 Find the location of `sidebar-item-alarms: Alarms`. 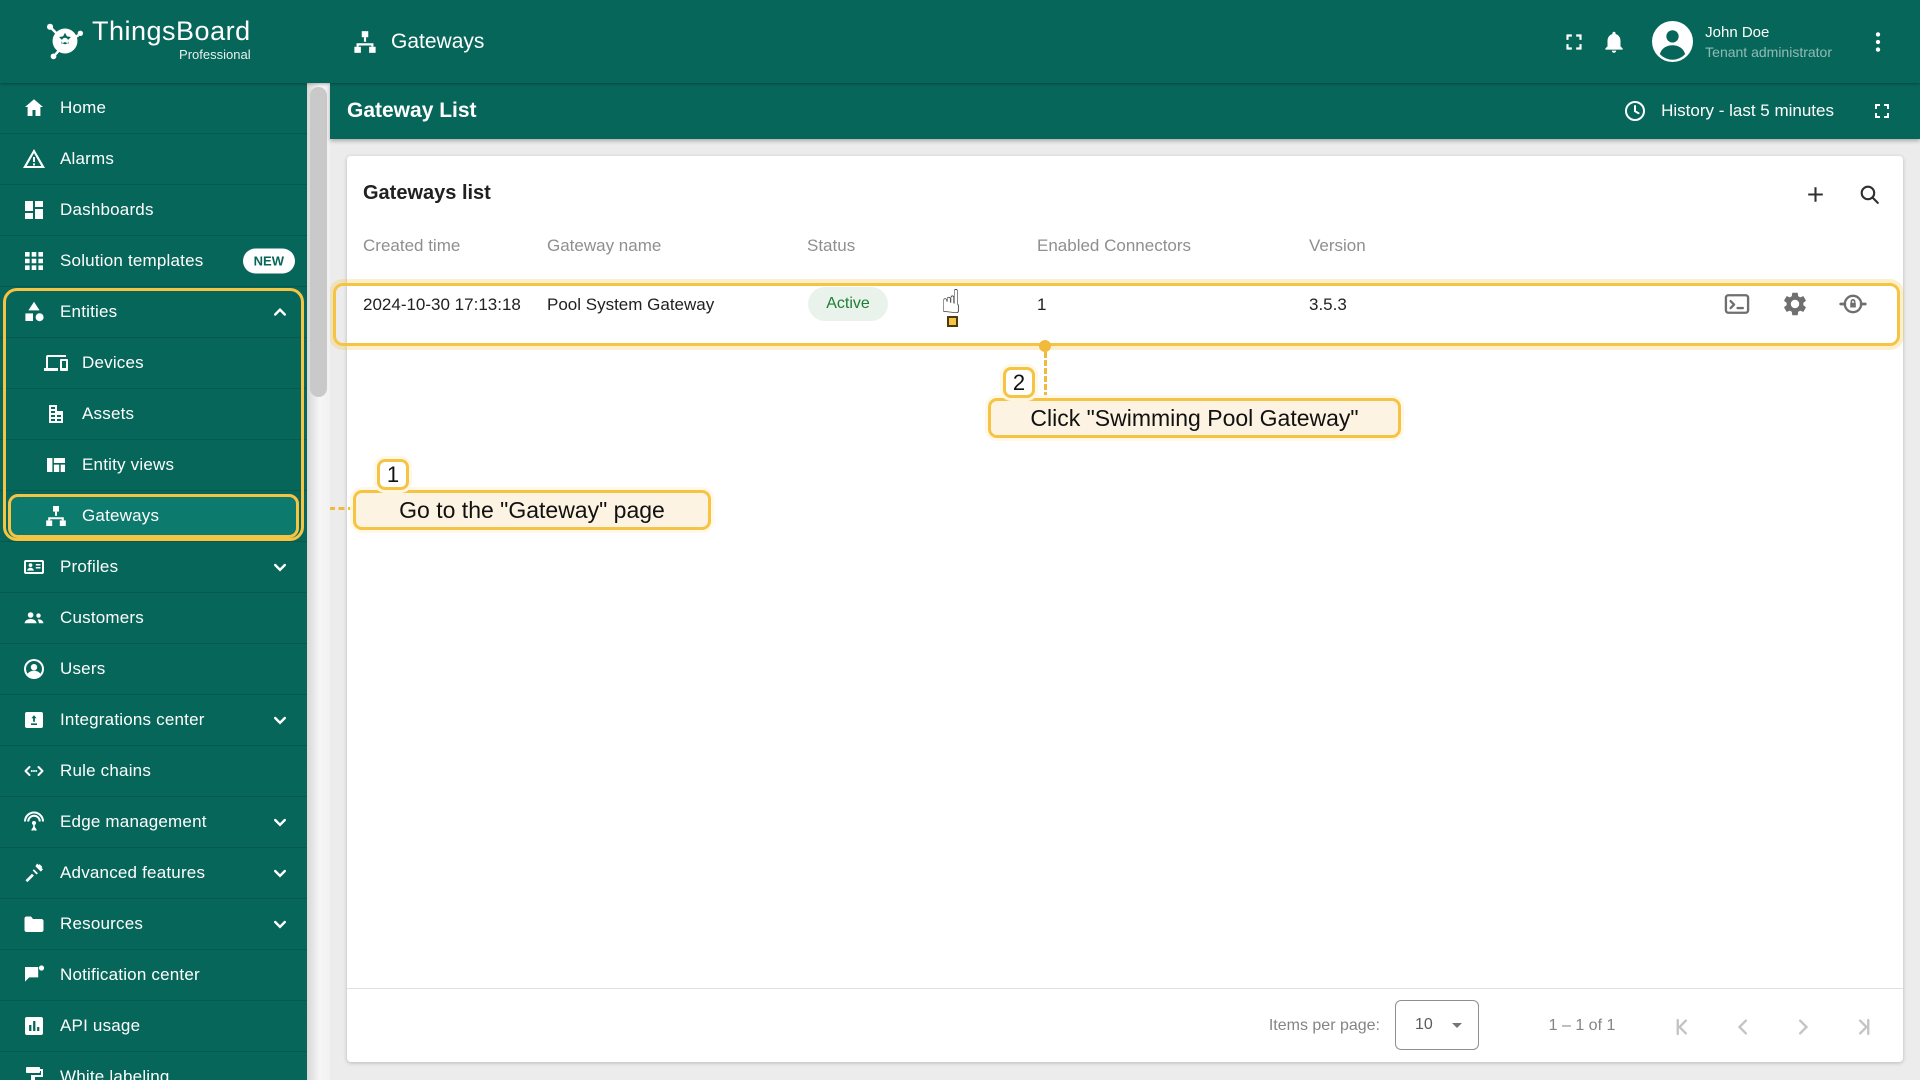

sidebar-item-alarms: Alarms is located at coordinates (153, 159).